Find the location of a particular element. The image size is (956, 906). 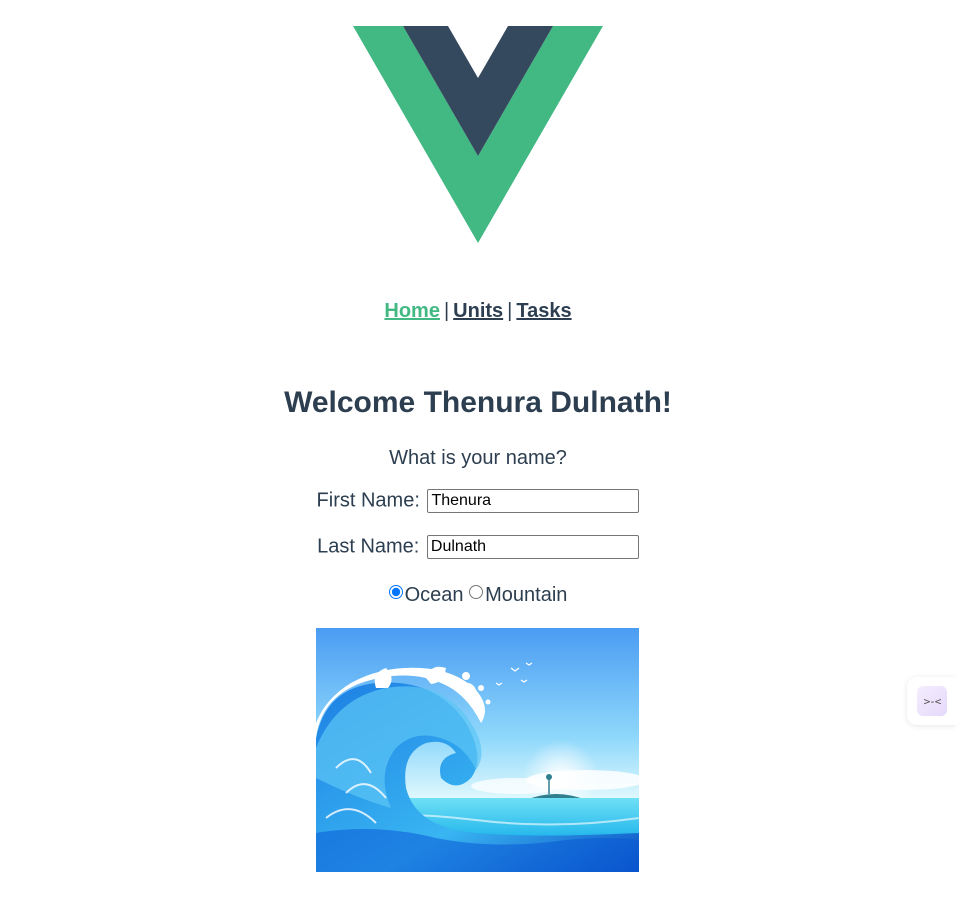

nav-link-units: Units is located at coordinates (478, 311).